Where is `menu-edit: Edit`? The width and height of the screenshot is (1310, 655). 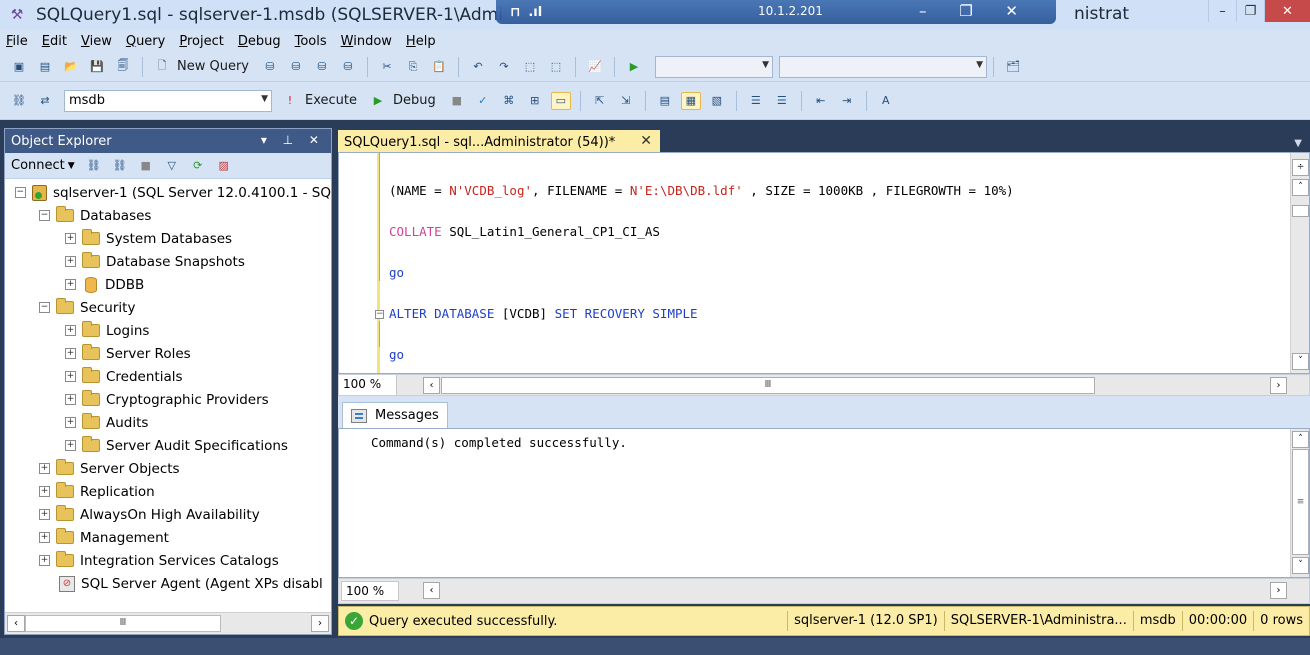
menu-edit: Edit is located at coordinates (54, 41).